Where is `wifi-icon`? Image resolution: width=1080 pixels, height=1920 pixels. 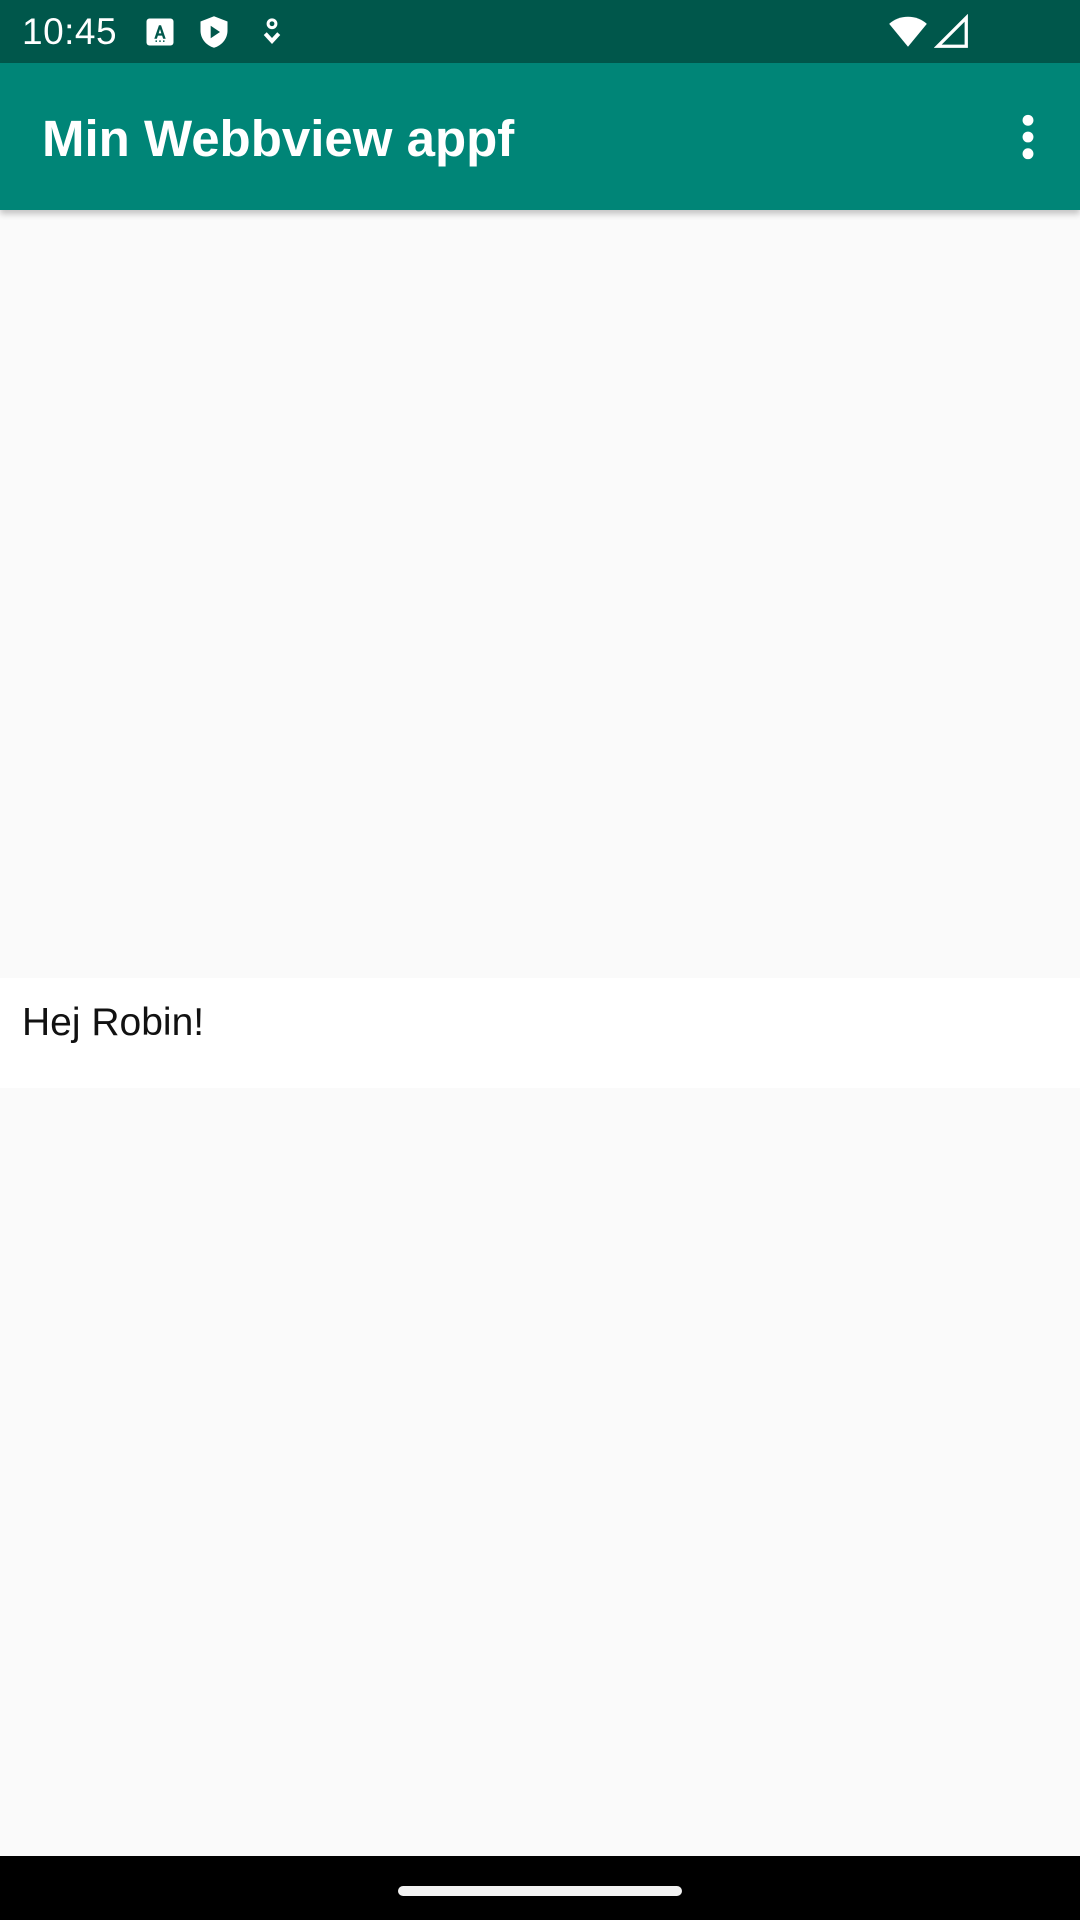 wifi-icon is located at coordinates (908, 32).